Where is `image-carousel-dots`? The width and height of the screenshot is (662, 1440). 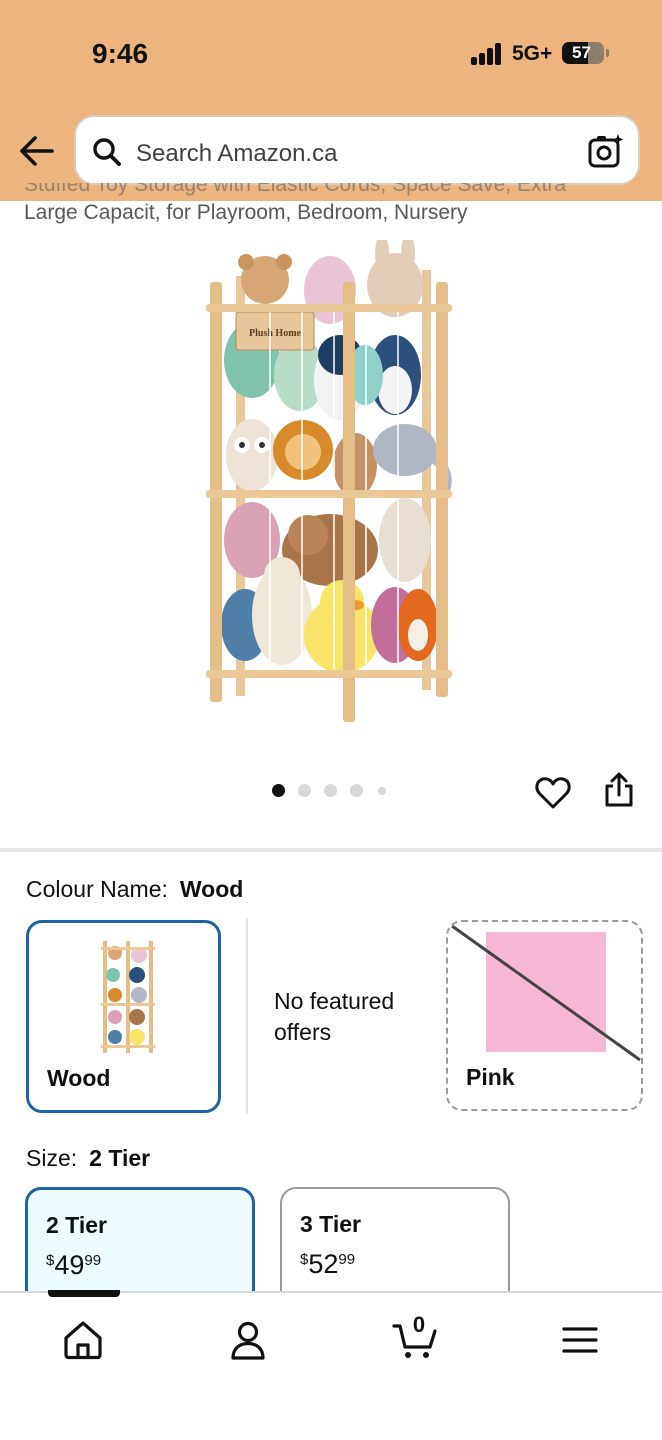
image-carousel-dots is located at coordinates (340, 791).